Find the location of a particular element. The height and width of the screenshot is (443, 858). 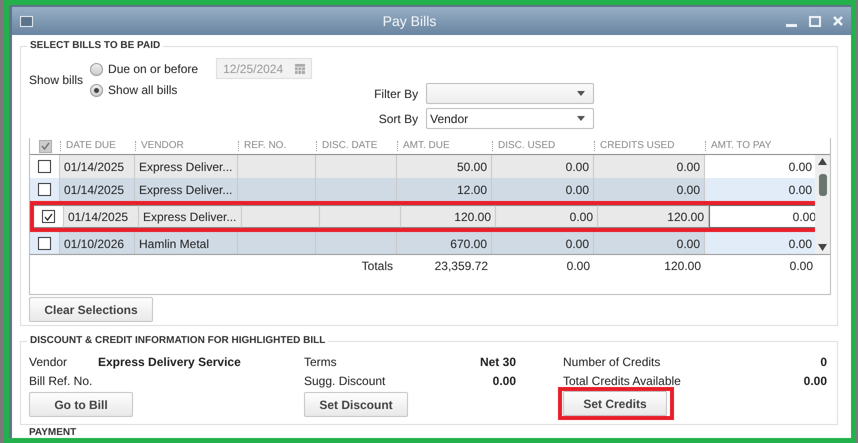

field-label: Show bills is located at coordinates (56, 79).